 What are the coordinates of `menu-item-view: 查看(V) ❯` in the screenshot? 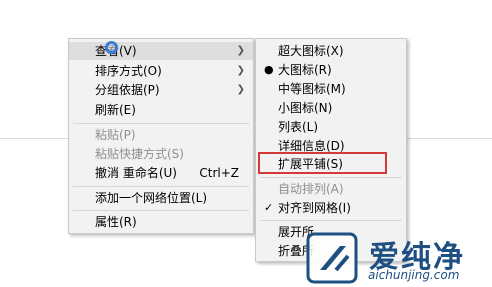 It's located at (161, 51).